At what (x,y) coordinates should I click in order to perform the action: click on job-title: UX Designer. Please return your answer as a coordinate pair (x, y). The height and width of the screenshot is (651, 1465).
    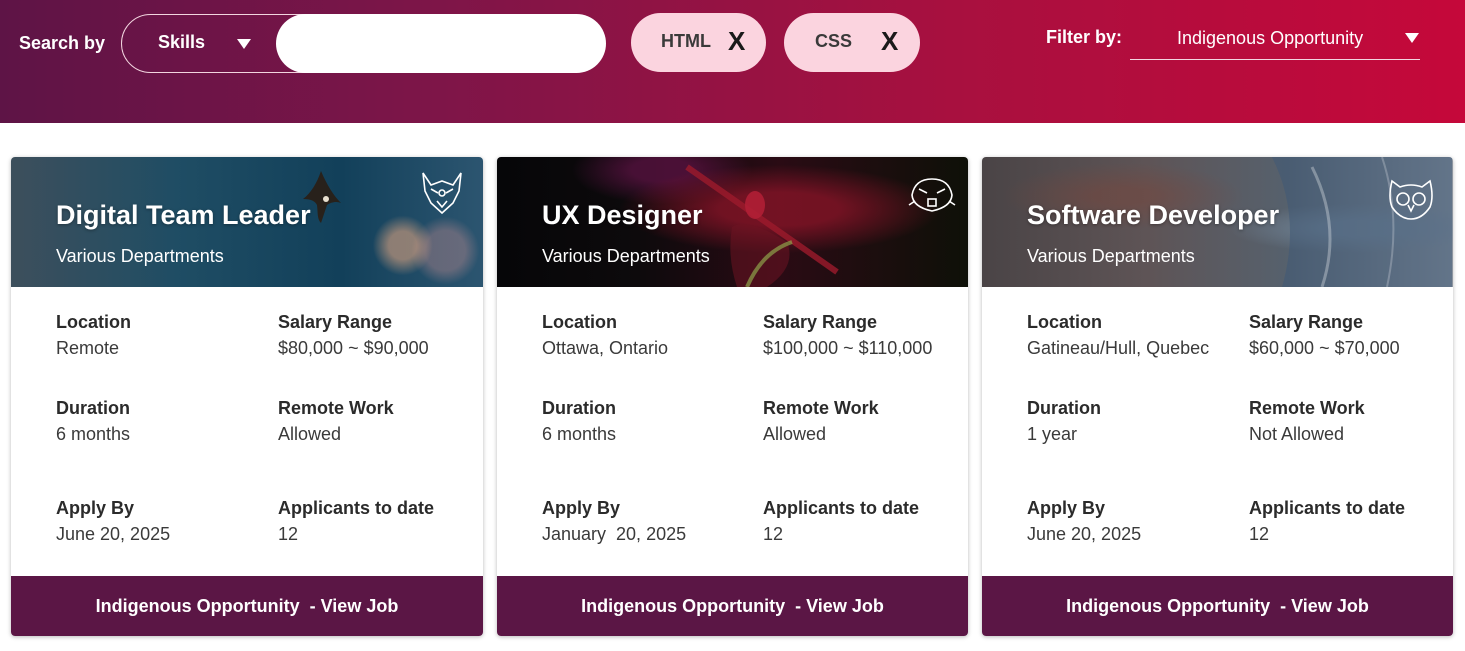
    Looking at the image, I should click on (622, 215).